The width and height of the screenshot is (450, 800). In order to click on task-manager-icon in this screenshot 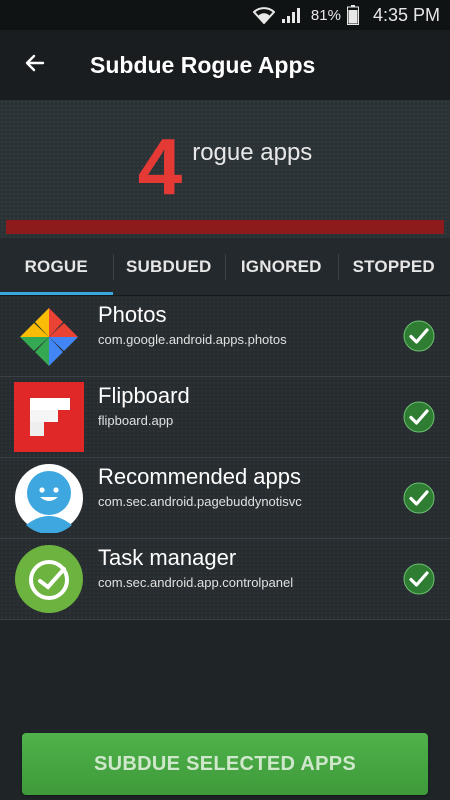, I will do `click(49, 579)`.